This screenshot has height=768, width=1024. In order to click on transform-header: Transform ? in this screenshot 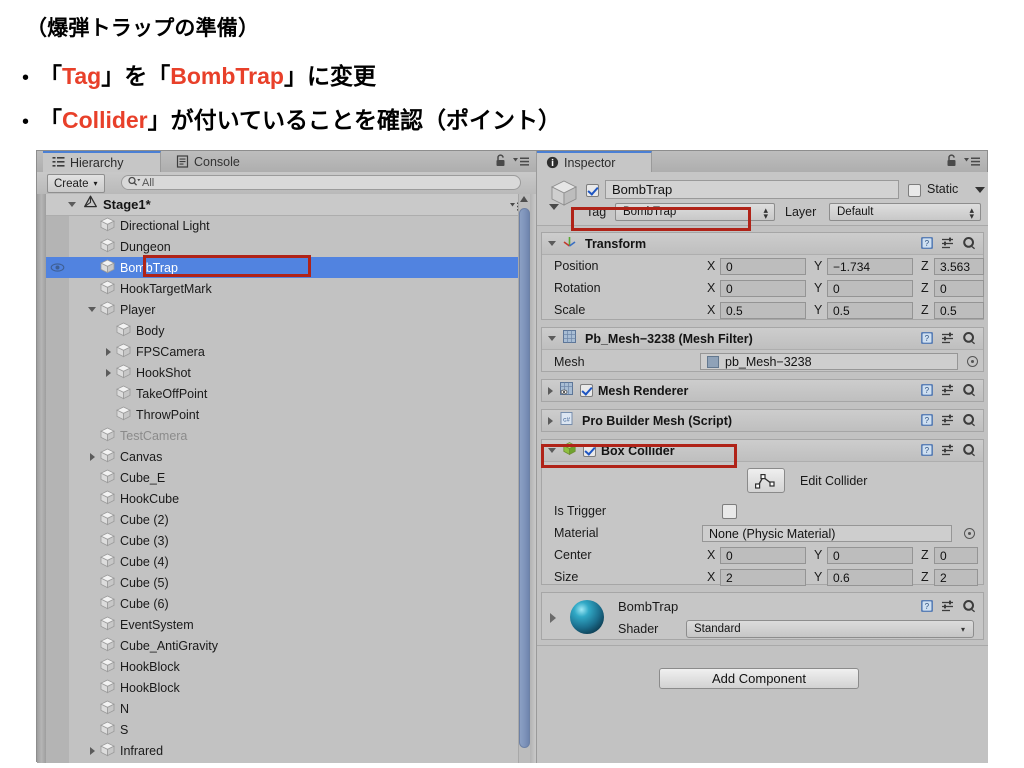, I will do `click(762, 244)`.